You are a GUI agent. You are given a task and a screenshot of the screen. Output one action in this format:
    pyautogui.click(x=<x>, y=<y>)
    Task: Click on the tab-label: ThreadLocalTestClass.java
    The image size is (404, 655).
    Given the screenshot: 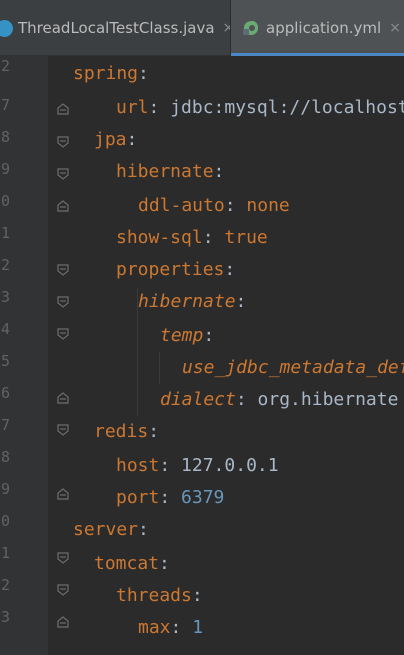 What is the action you would take?
    pyautogui.click(x=116, y=28)
    